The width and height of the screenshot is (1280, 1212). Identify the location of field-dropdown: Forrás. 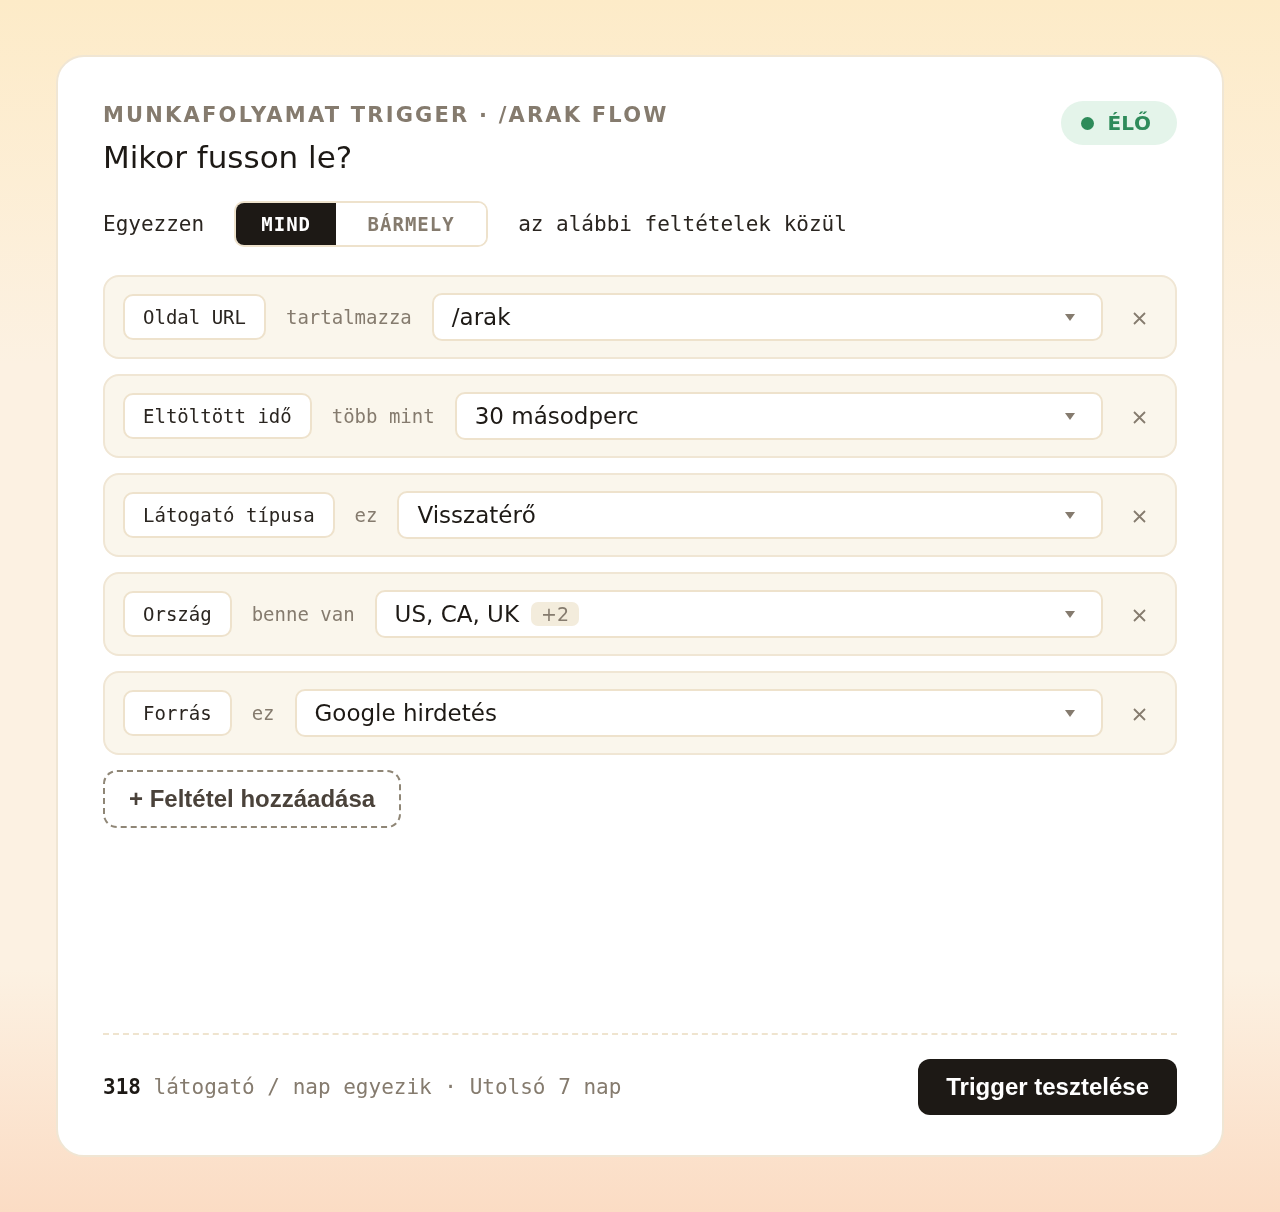
(177, 713).